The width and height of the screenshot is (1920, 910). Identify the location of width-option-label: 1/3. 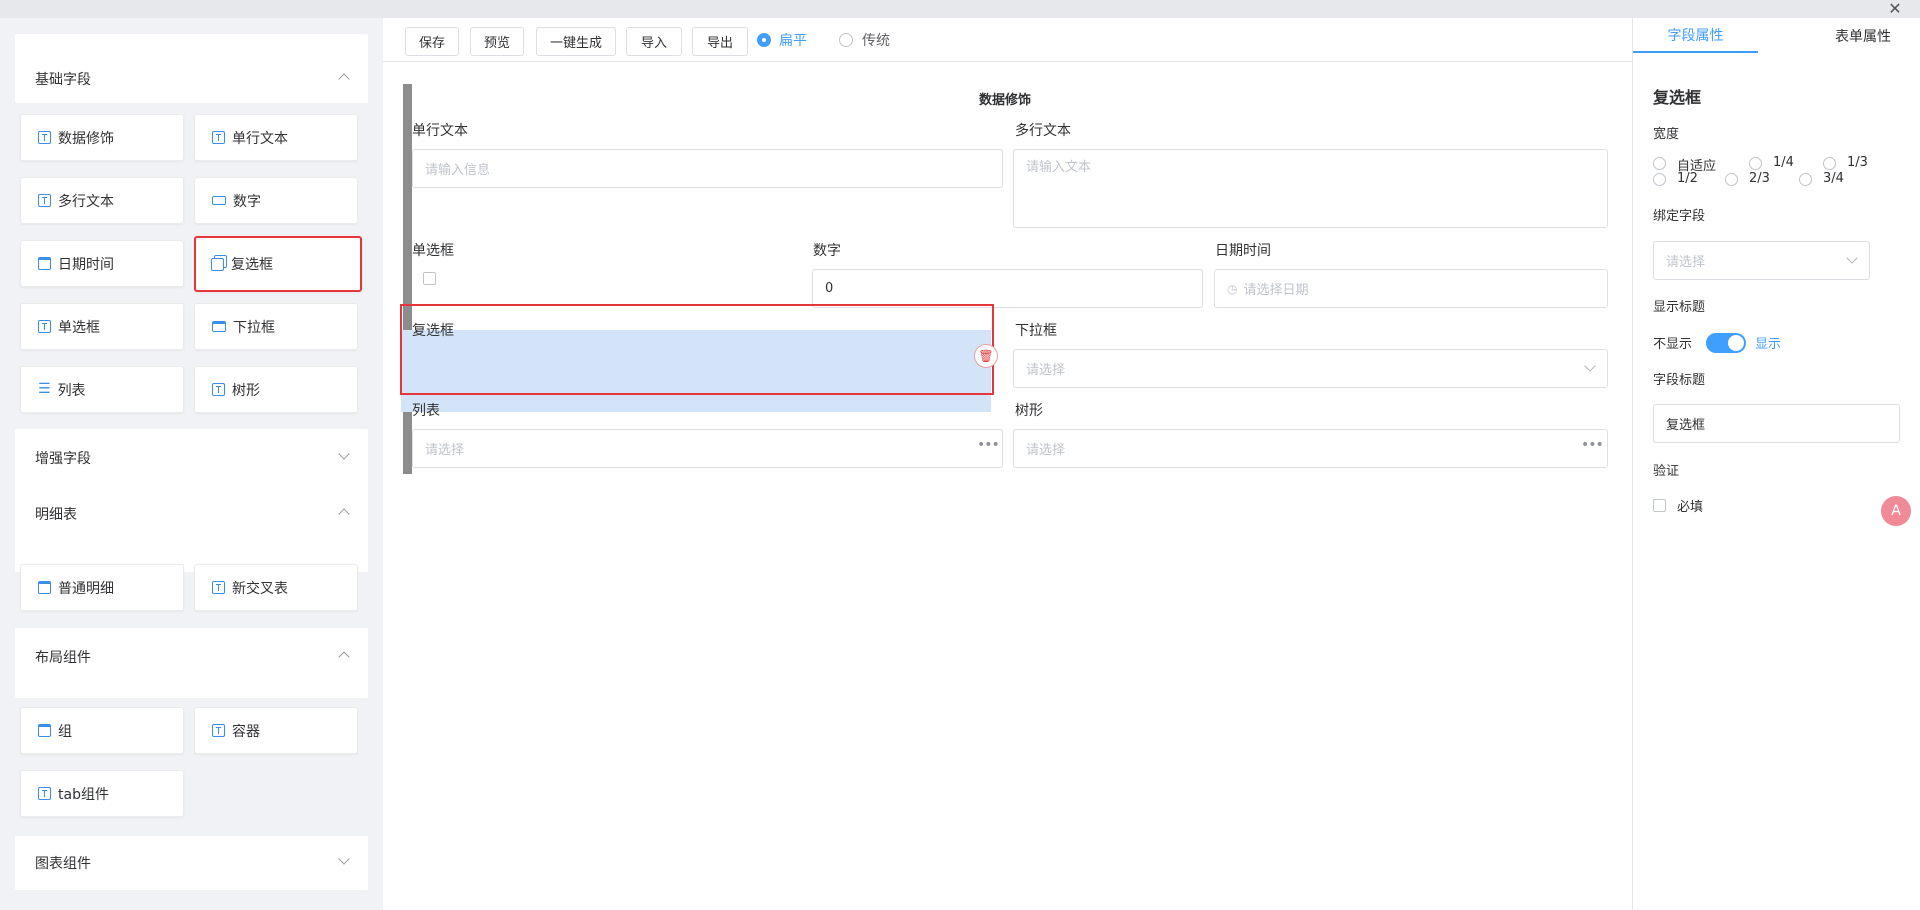
(1857, 162).